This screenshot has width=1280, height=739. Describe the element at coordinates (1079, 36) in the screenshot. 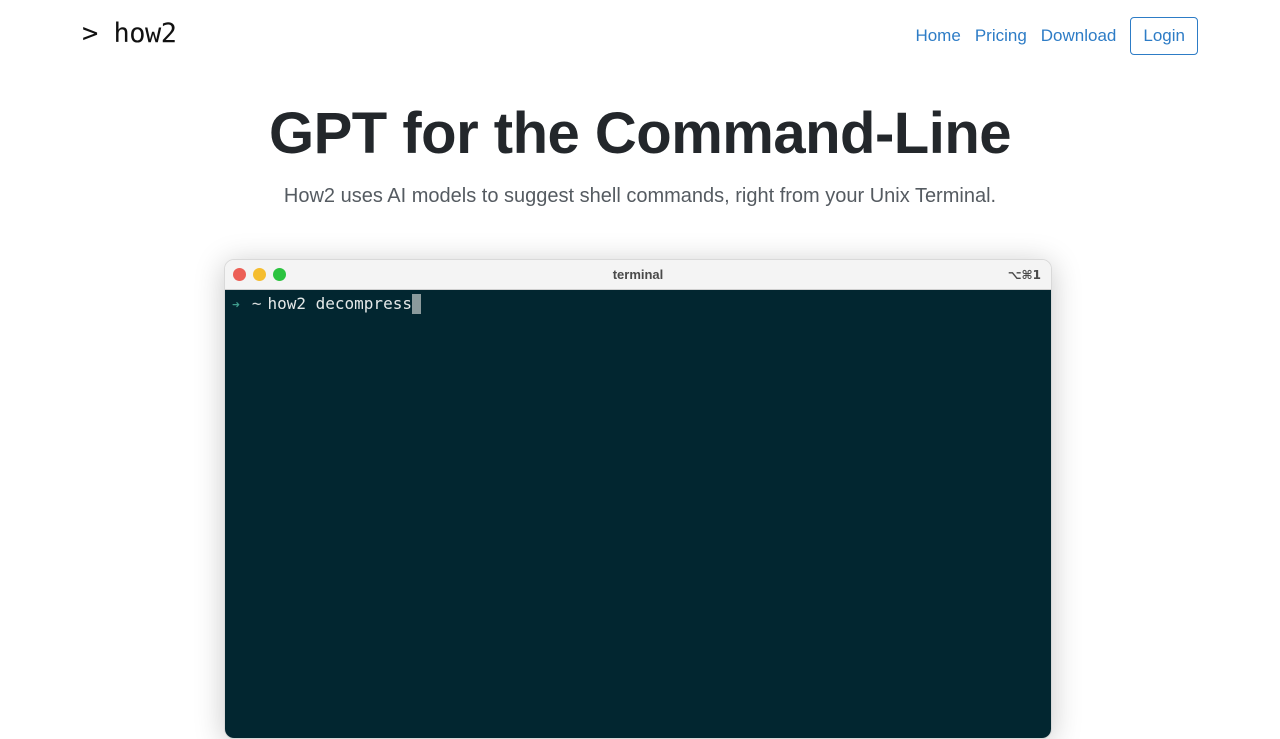

I see `nav-link-download: Download` at that location.